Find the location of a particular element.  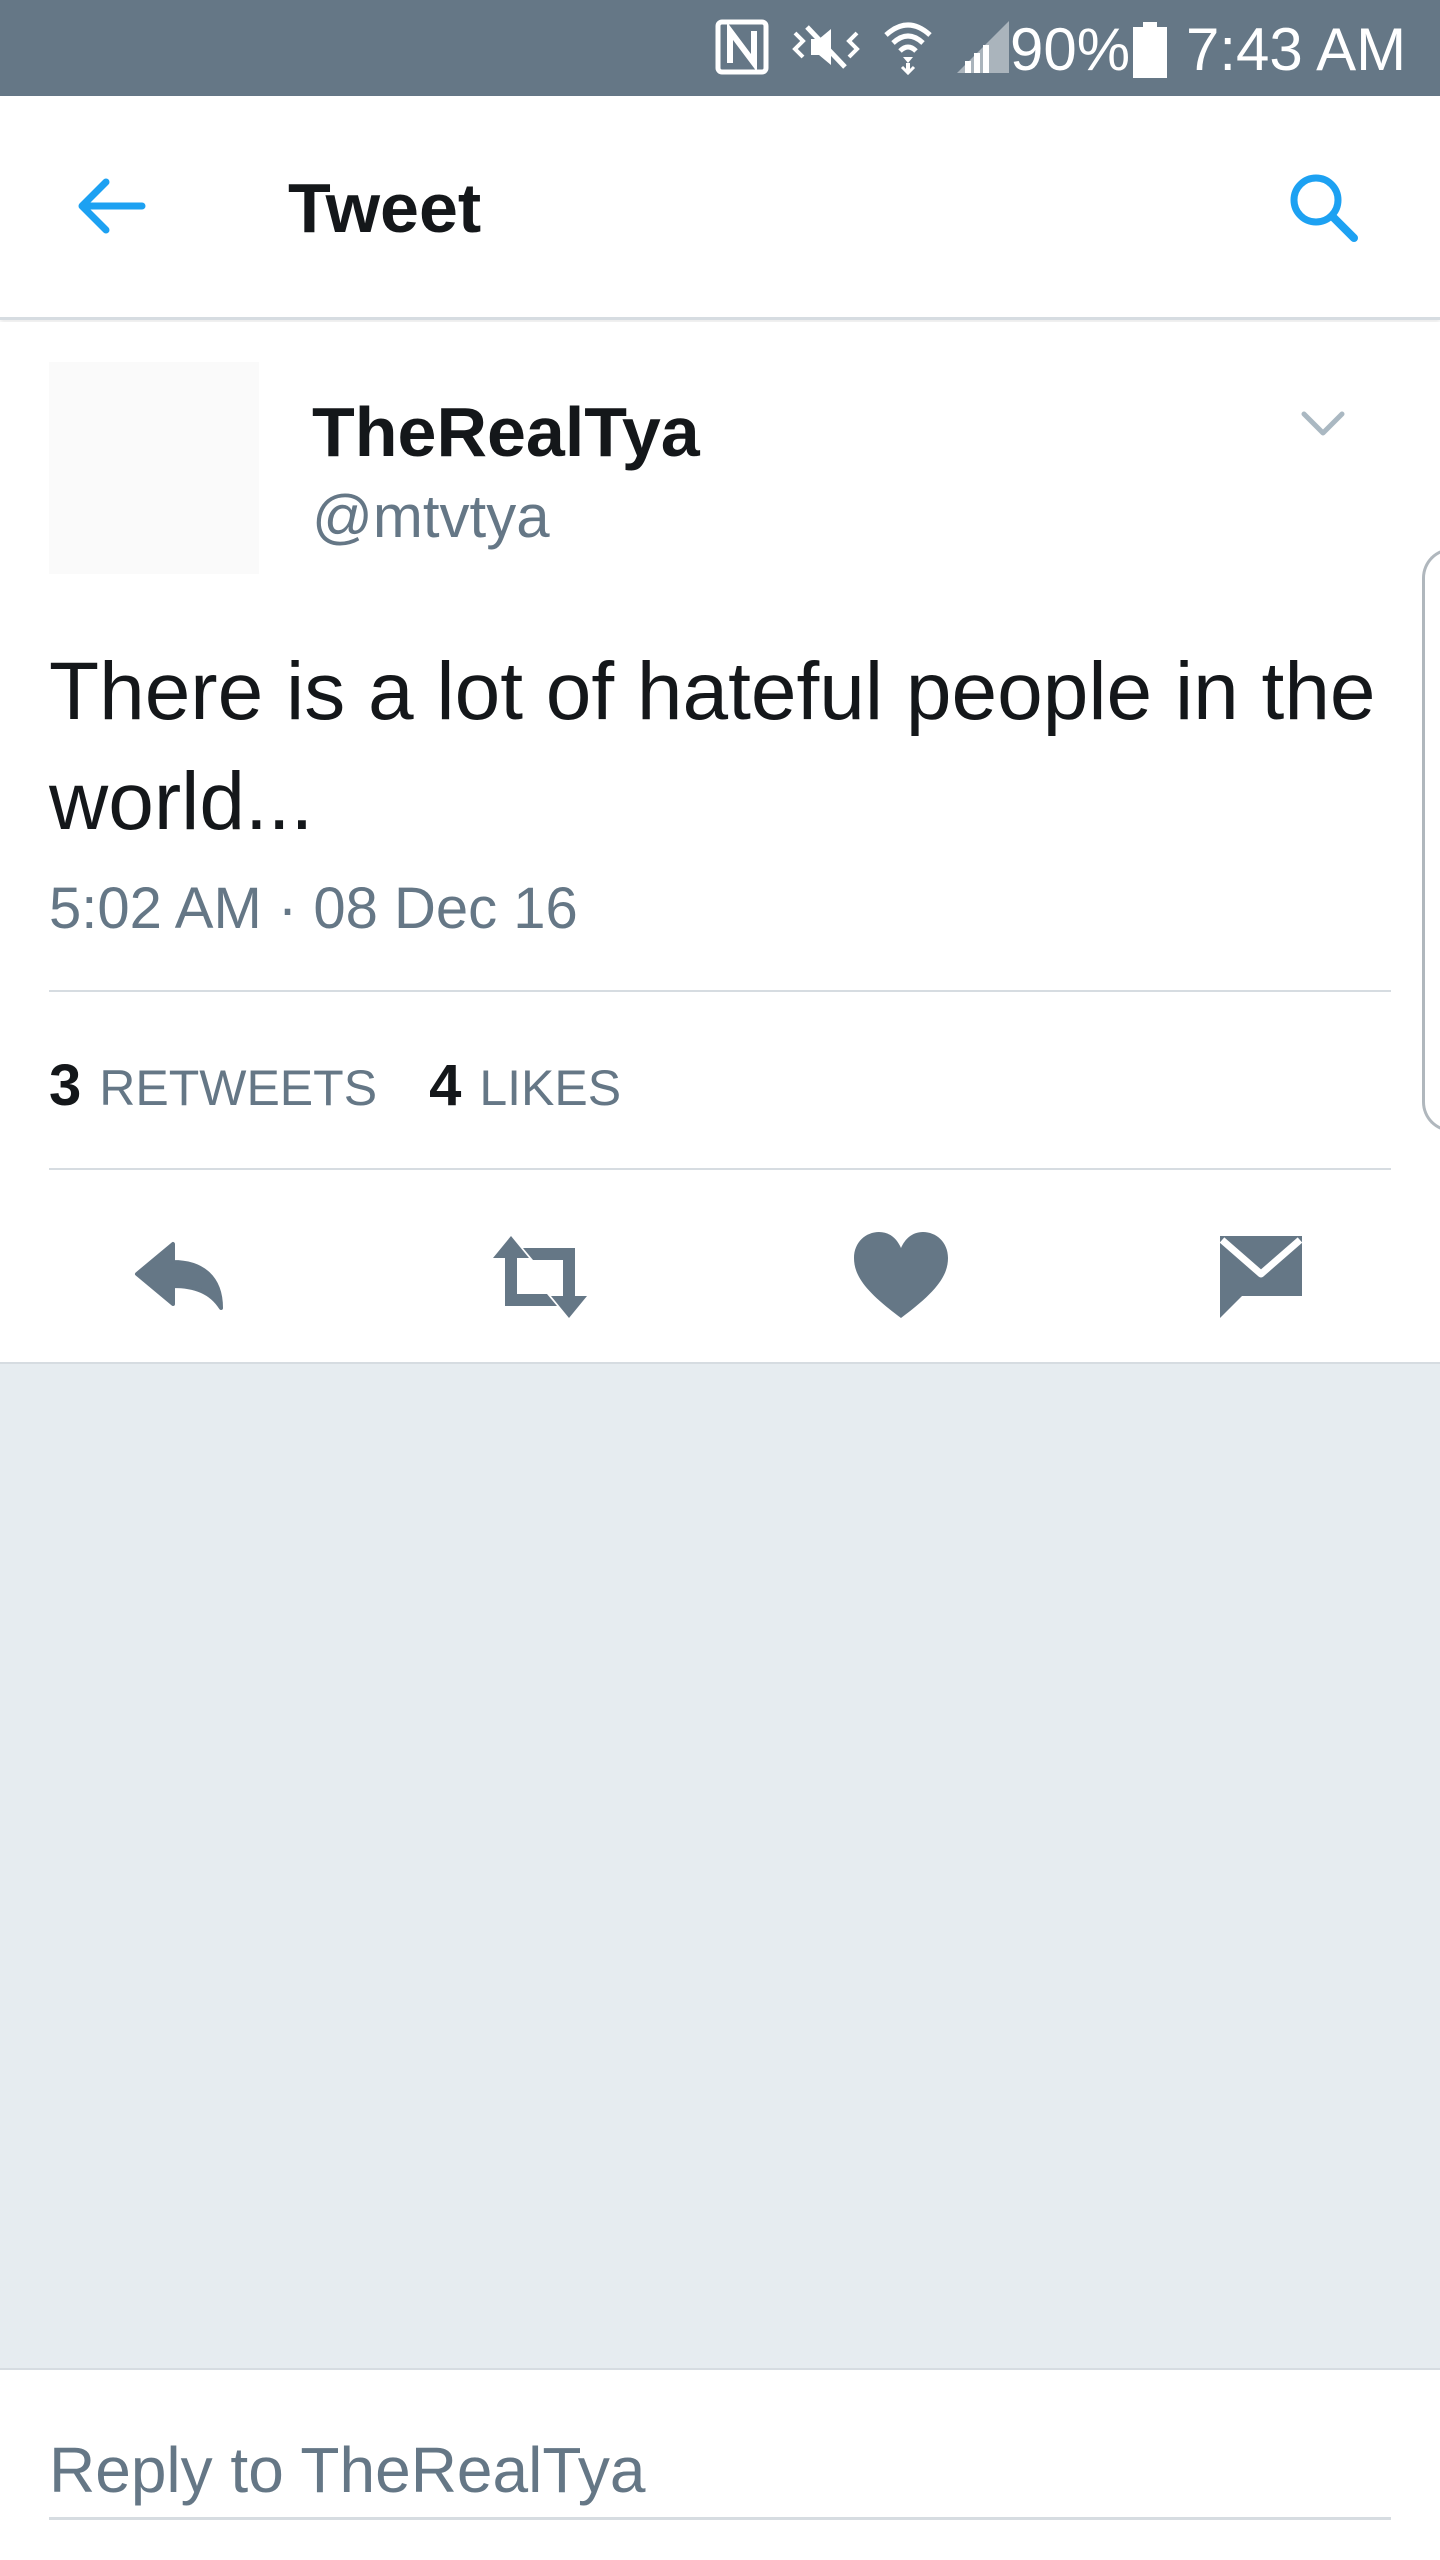

reply-input is located at coordinates (720, 2471).